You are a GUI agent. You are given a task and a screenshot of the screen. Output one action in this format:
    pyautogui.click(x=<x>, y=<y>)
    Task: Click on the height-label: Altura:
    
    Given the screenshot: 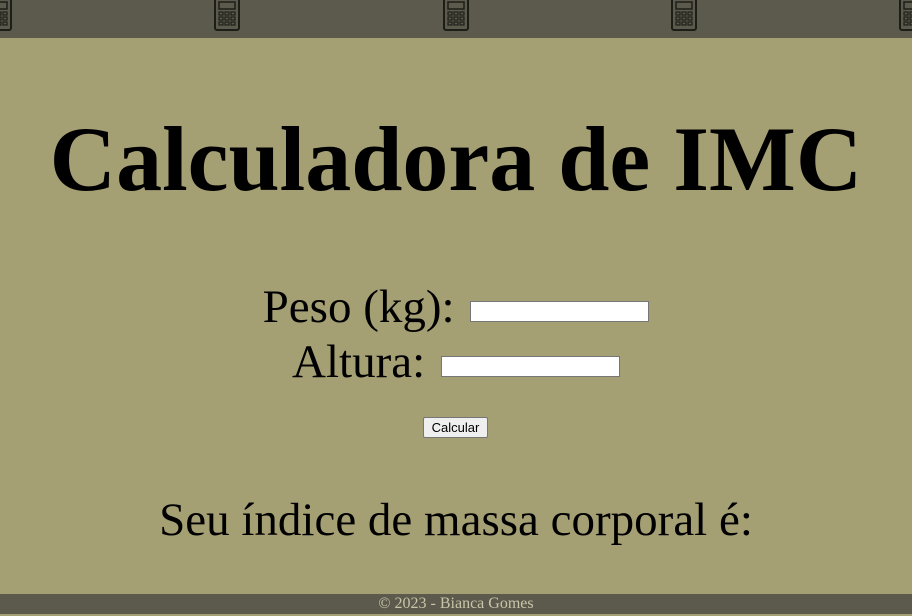 What is the action you would take?
    pyautogui.click(x=359, y=362)
    